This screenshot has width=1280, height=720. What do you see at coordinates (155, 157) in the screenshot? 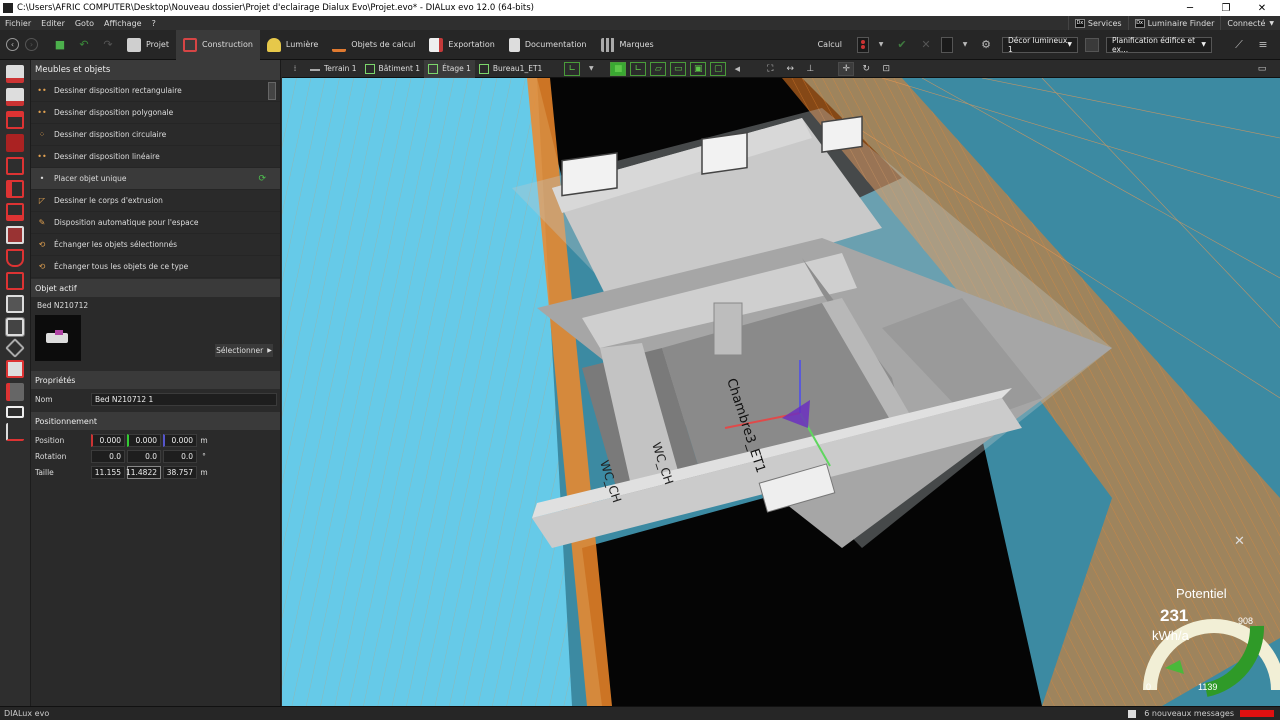
I see `tool-linear-layout: •• Dessiner disposition linéaire` at bounding box center [155, 157].